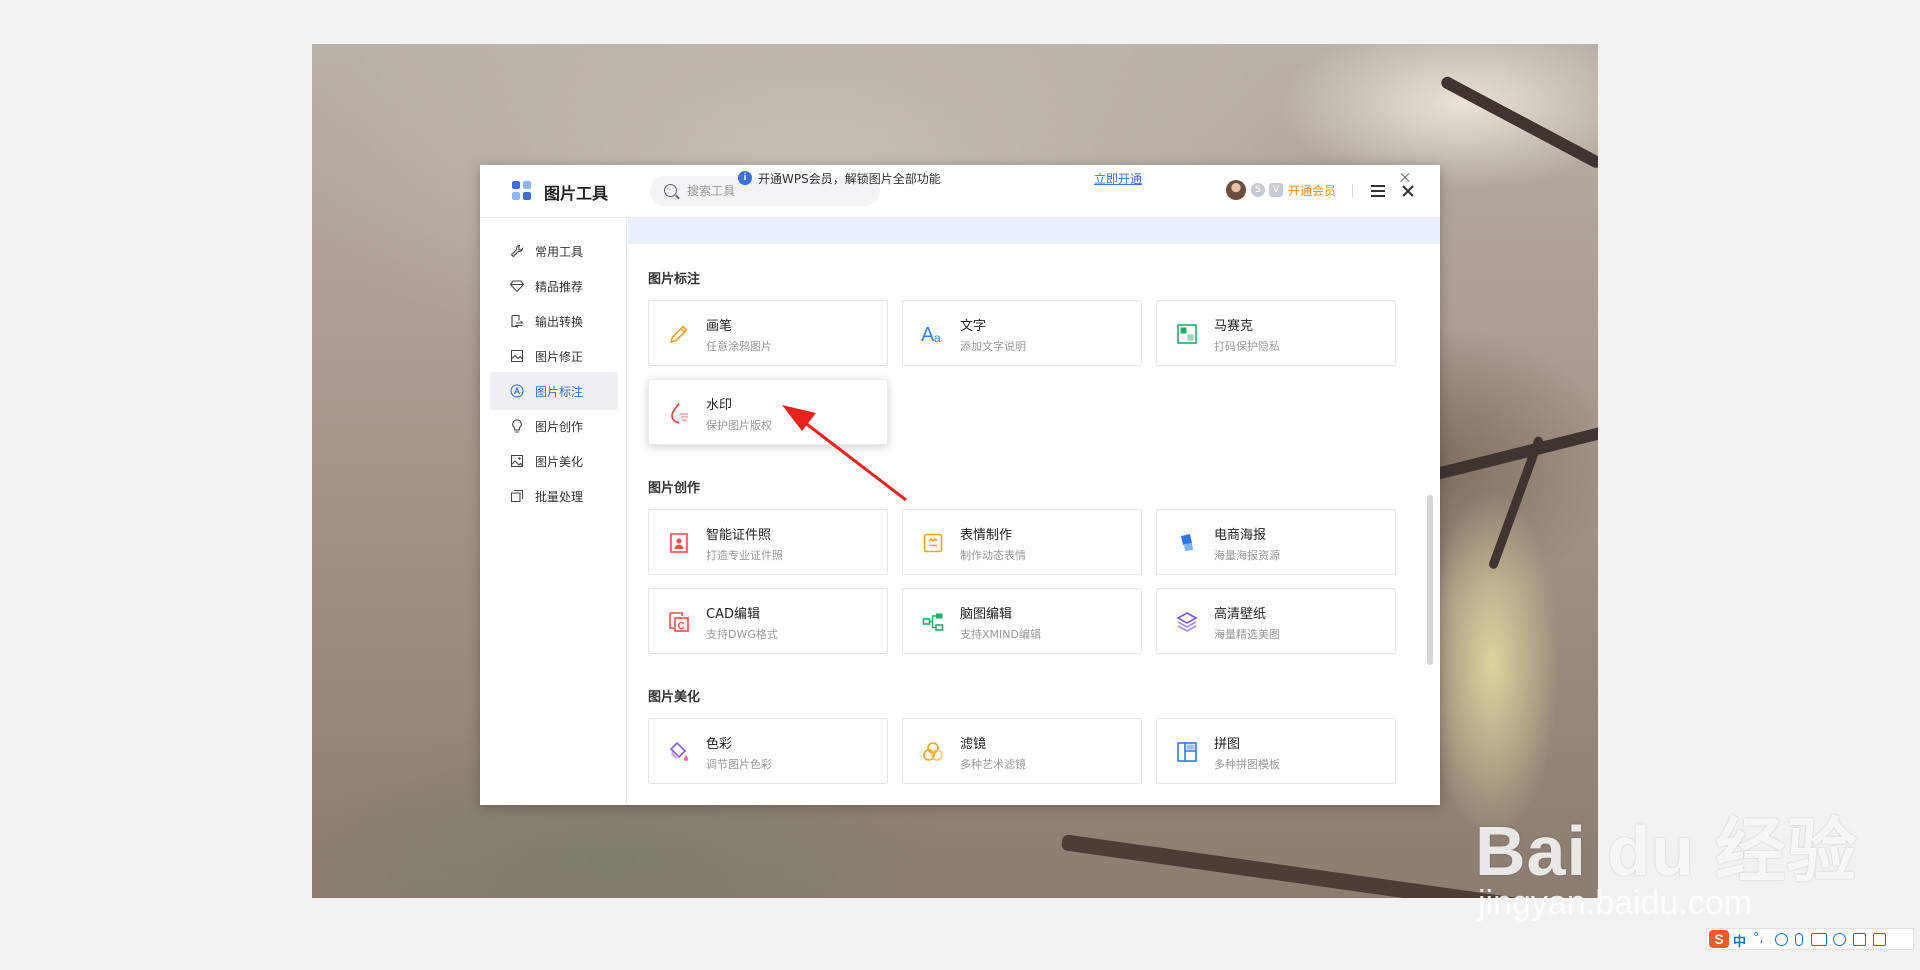 This screenshot has width=1920, height=970. I want to click on ime-language: 中, so click(1739, 940).